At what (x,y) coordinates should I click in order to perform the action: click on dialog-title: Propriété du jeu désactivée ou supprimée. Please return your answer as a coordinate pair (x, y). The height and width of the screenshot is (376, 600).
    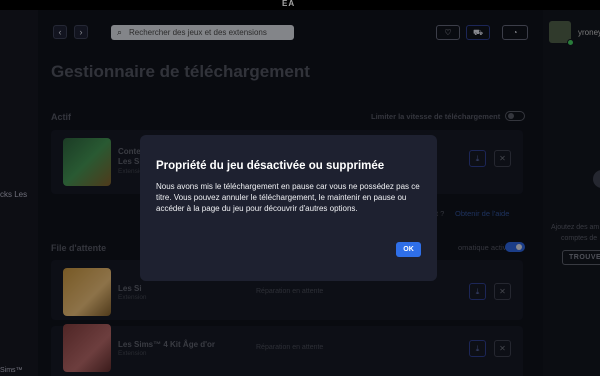
    Looking at the image, I should click on (270, 166).